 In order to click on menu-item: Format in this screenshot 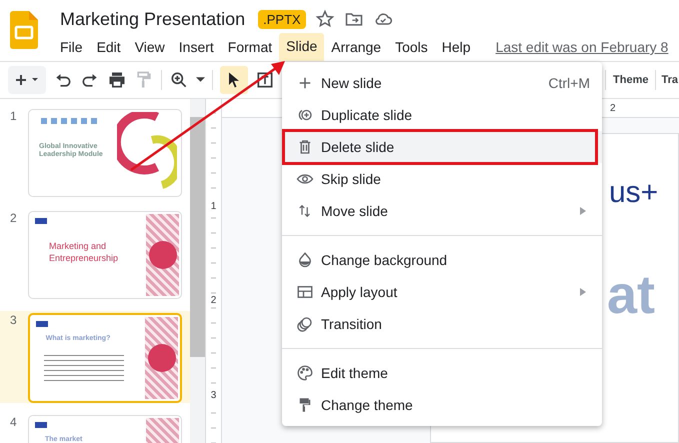, I will do `click(250, 47)`.